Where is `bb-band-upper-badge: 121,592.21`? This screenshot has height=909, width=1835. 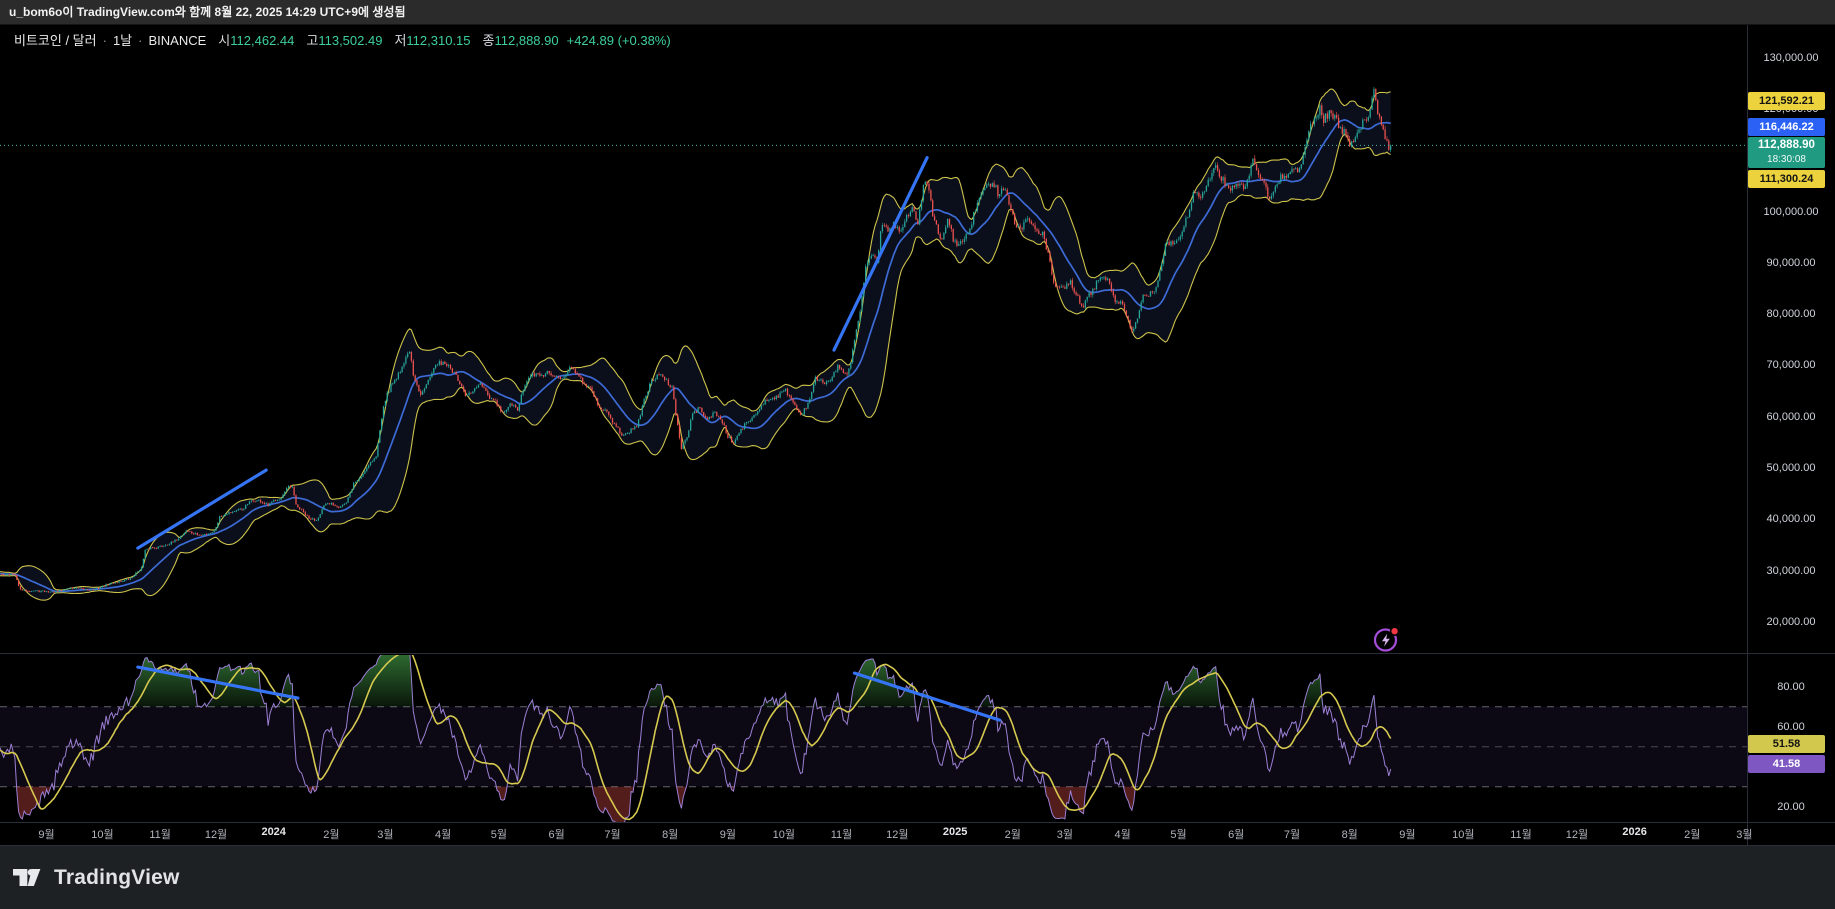 bb-band-upper-badge: 121,592.21 is located at coordinates (1786, 100).